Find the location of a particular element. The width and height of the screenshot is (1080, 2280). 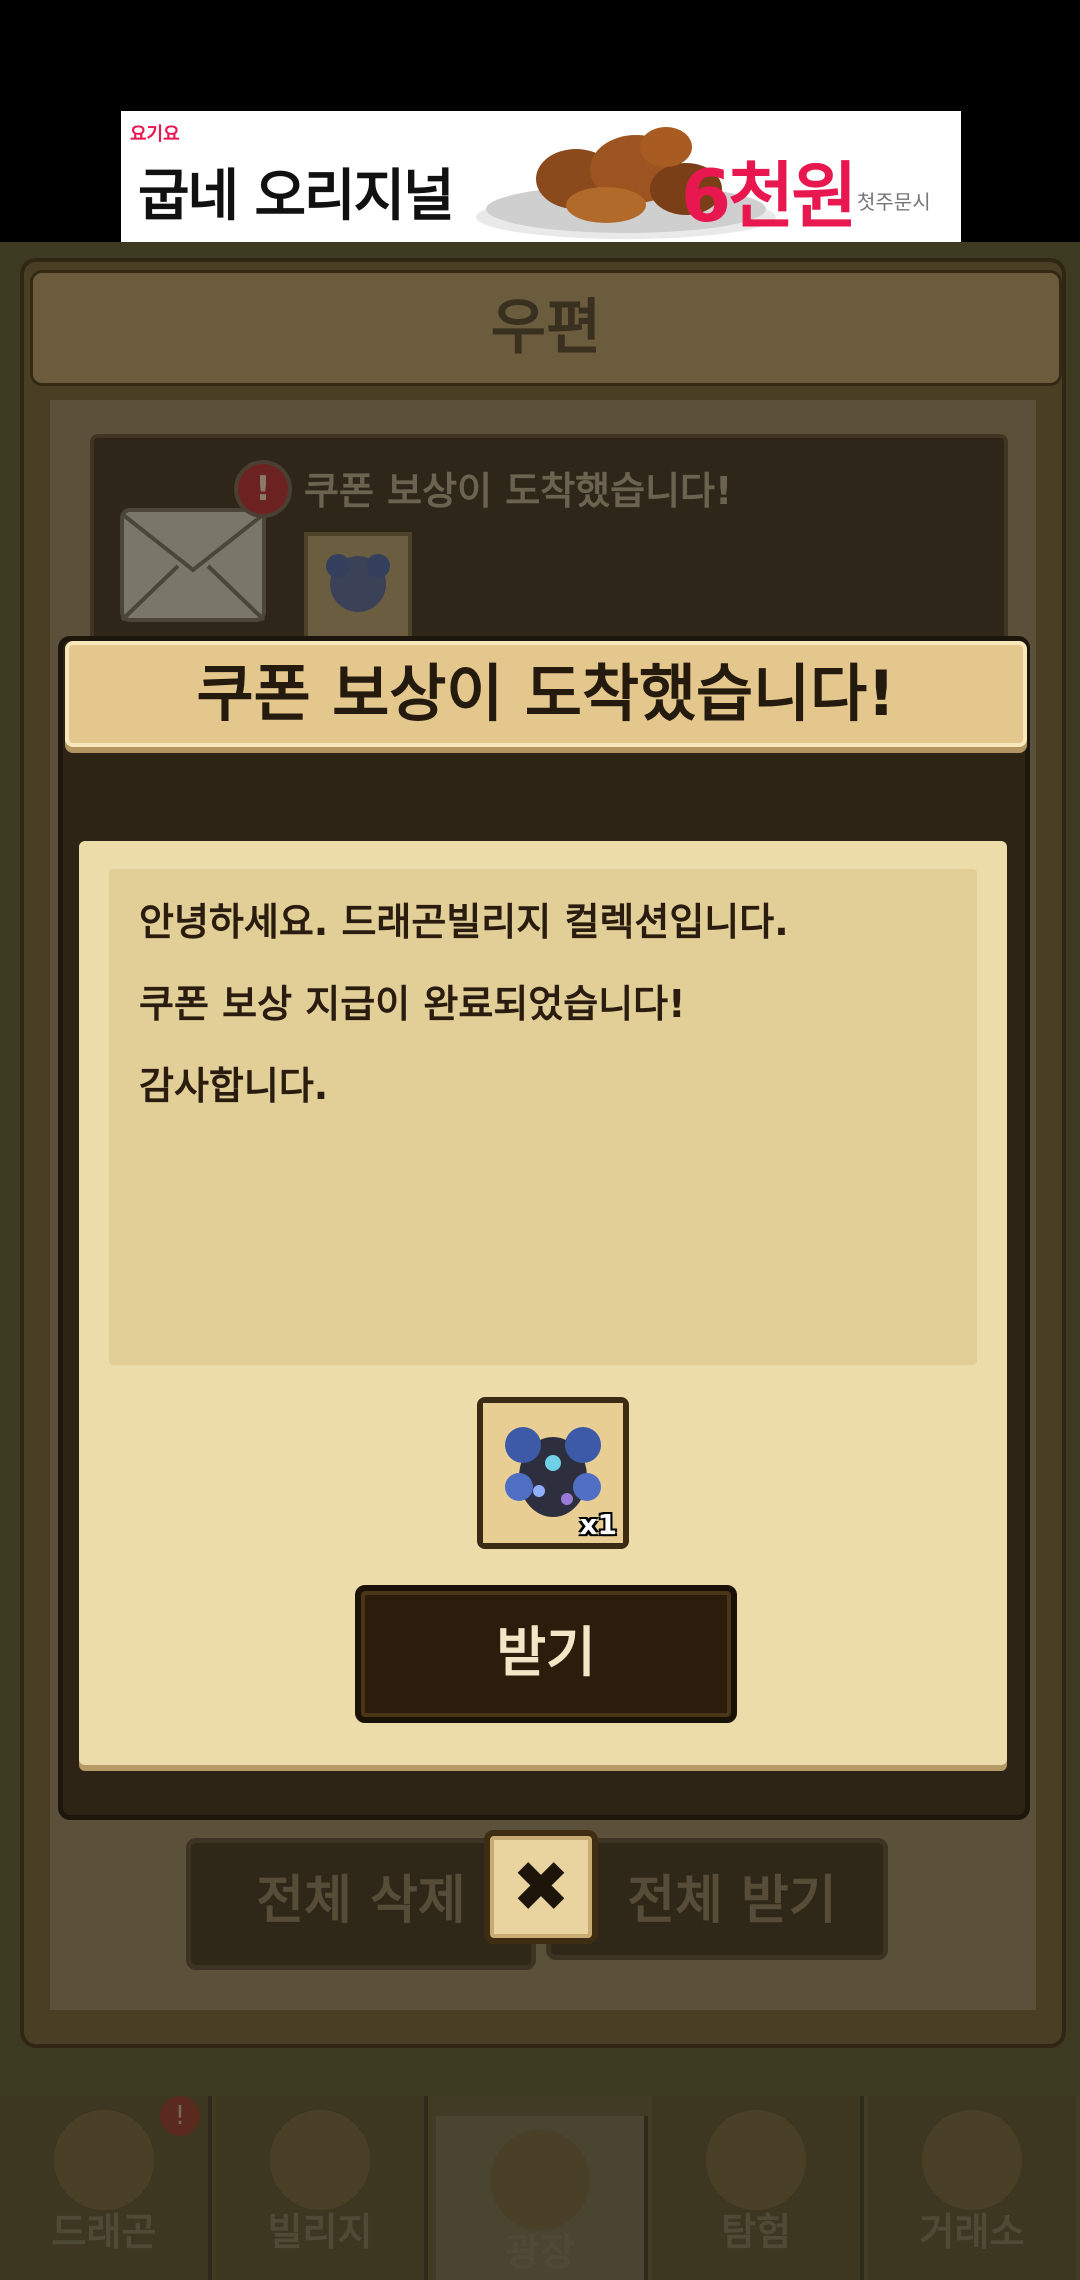

mail-header: 우편 is located at coordinates (546, 328).